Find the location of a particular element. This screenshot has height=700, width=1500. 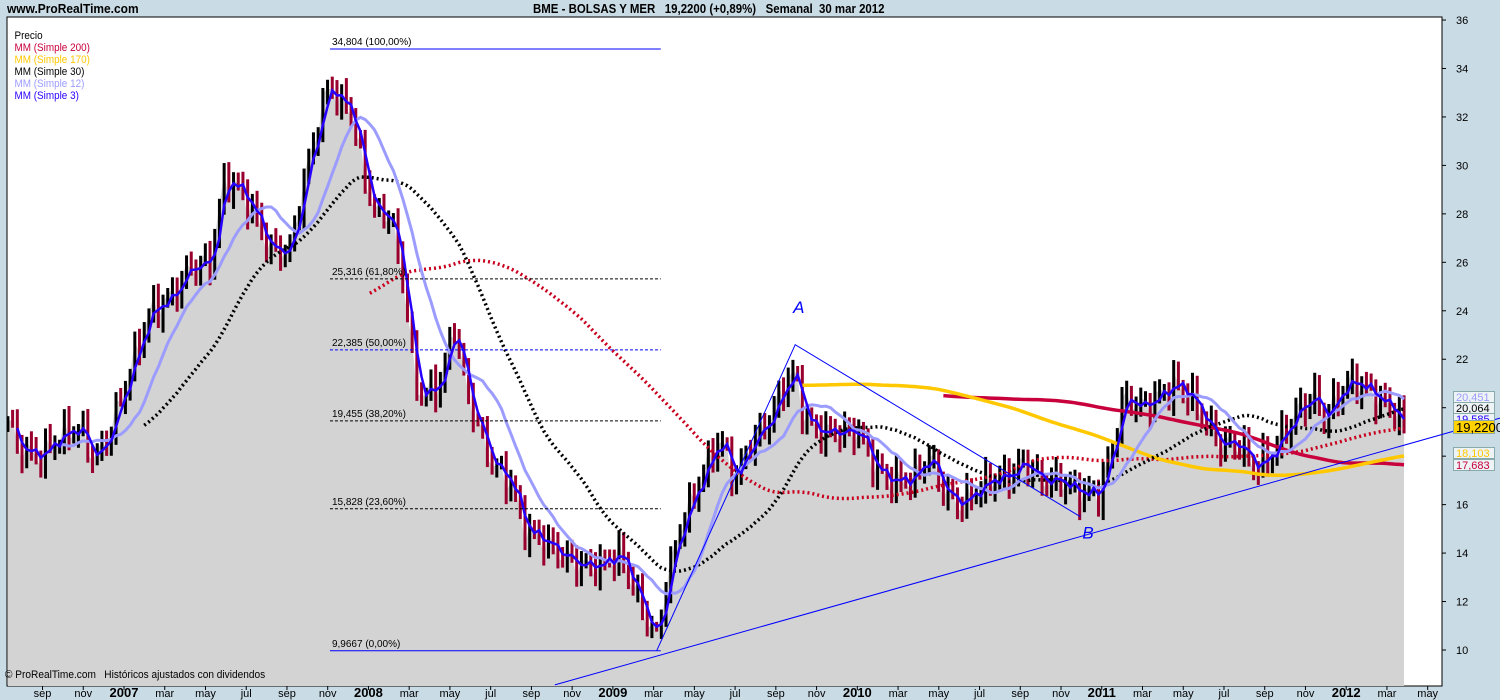

y-tick-label: 14 is located at coordinates (1462, 554).